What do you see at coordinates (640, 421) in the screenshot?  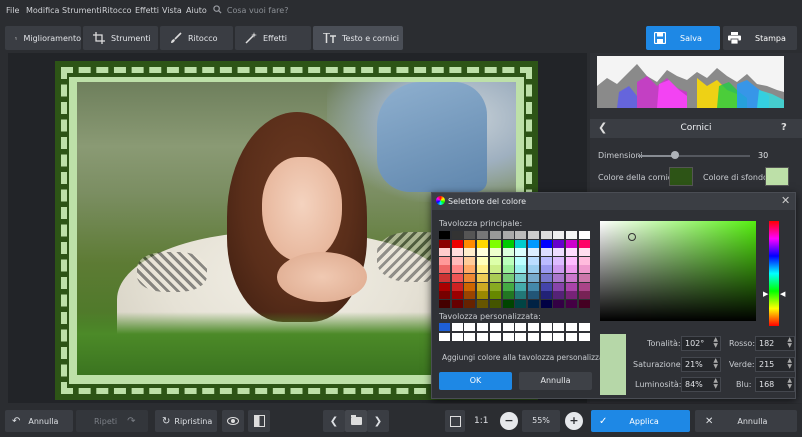 I see `apply-button: ✓ Applica` at bounding box center [640, 421].